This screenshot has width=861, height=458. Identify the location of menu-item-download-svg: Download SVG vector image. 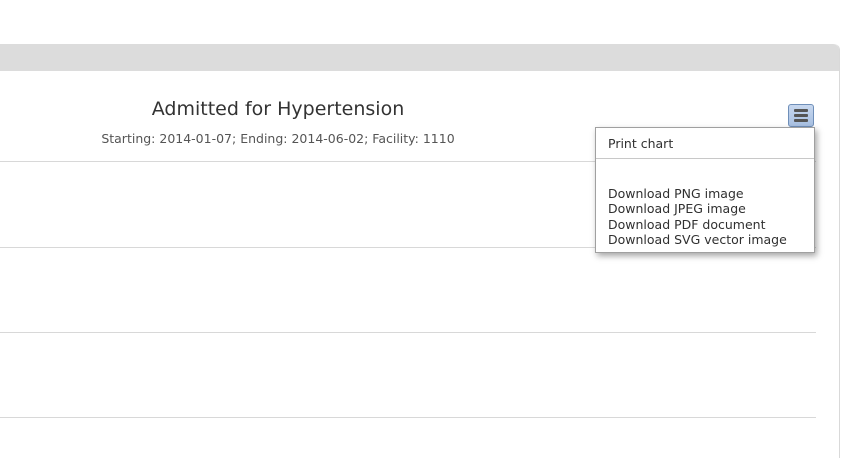
(697, 239).